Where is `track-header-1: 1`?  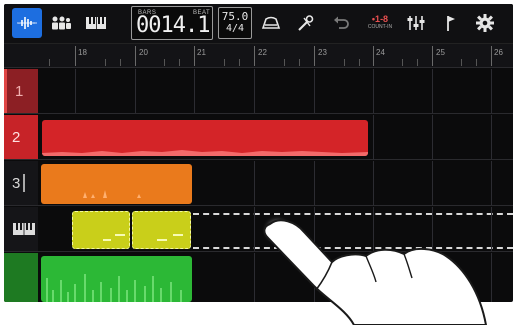 track-header-1: 1 is located at coordinates (21, 91).